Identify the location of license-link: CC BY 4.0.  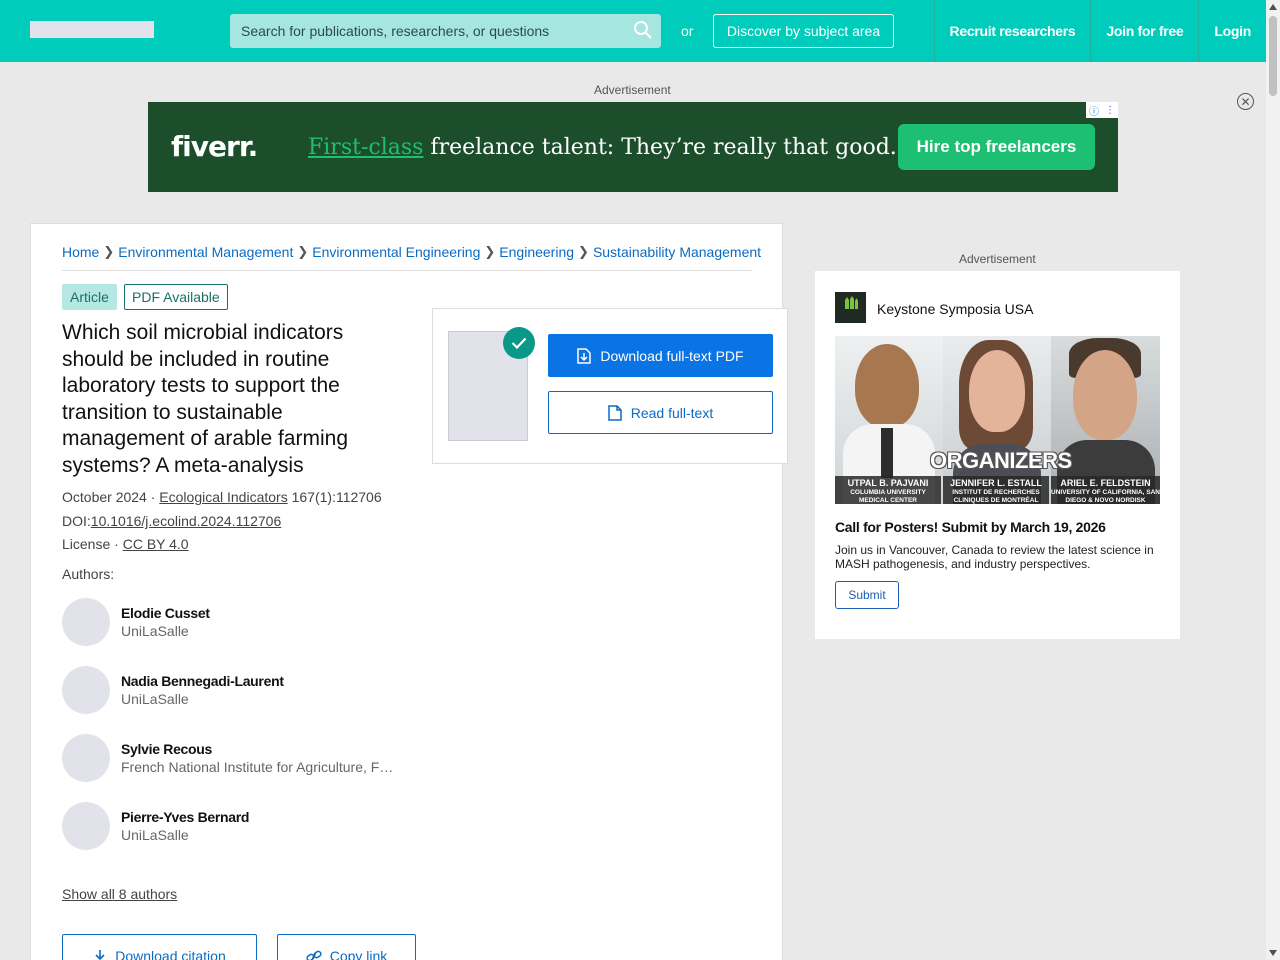
(156, 544).